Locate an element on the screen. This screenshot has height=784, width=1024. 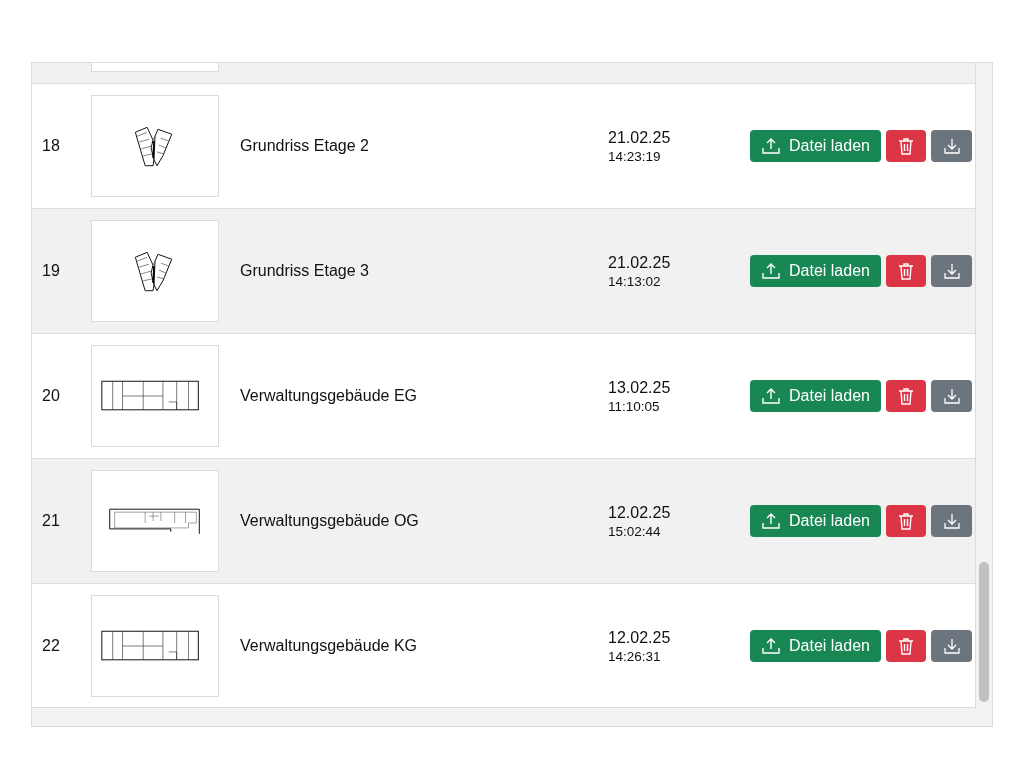
row-number: 22 is located at coordinates (51, 646).